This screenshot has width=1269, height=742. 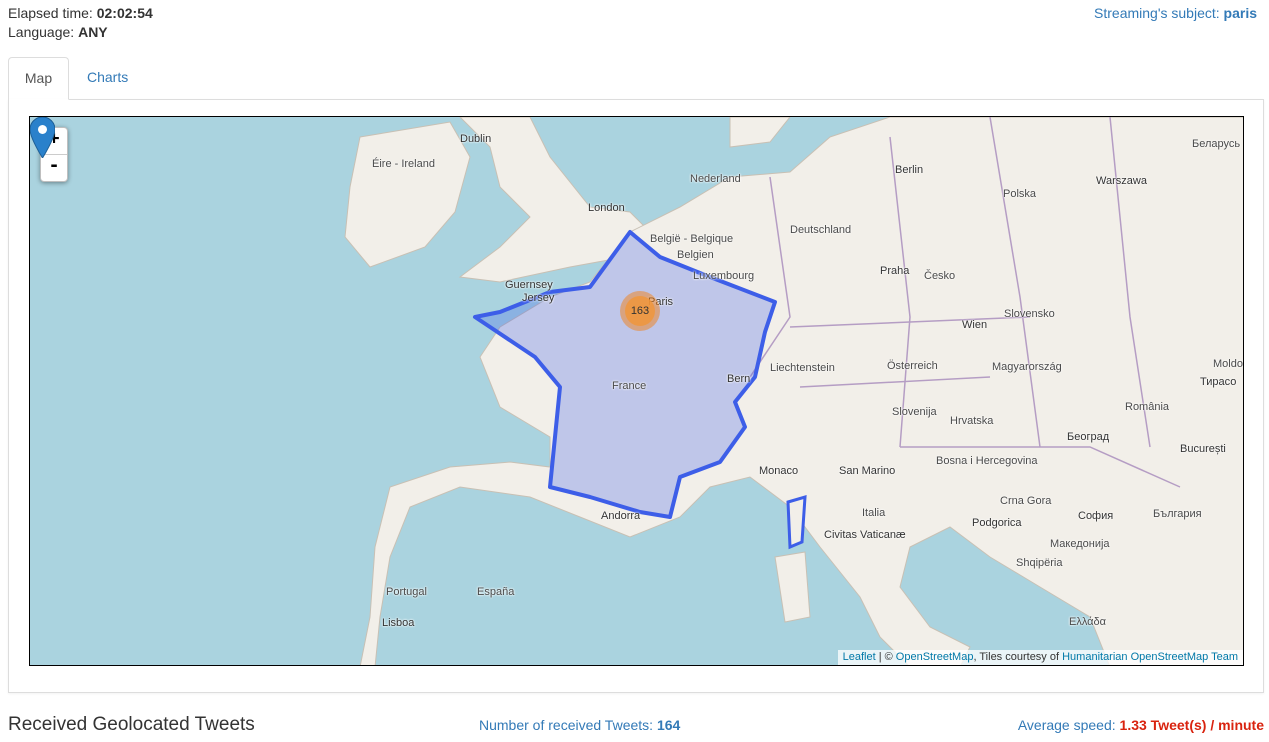 What do you see at coordinates (1228, 364) in the screenshot?
I see `label-moldova: Moldo` at bounding box center [1228, 364].